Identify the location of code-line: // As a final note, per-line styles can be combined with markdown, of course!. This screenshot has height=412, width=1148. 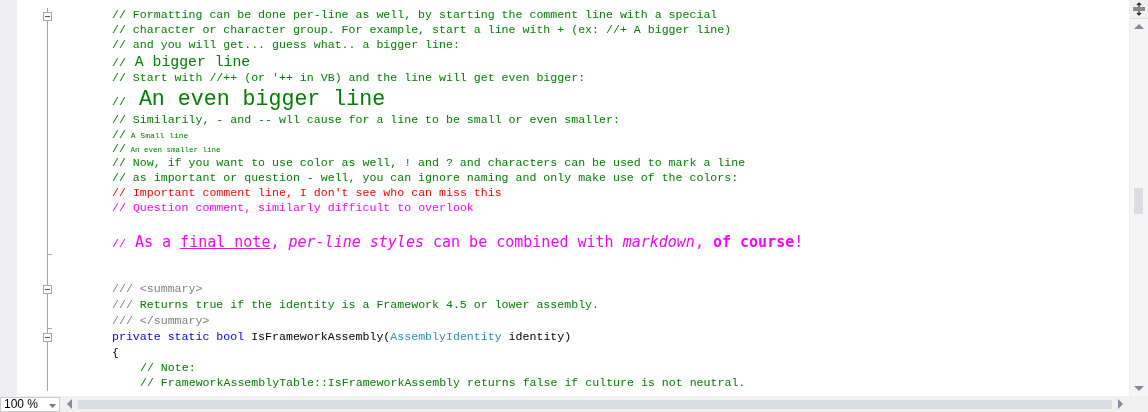
(458, 242).